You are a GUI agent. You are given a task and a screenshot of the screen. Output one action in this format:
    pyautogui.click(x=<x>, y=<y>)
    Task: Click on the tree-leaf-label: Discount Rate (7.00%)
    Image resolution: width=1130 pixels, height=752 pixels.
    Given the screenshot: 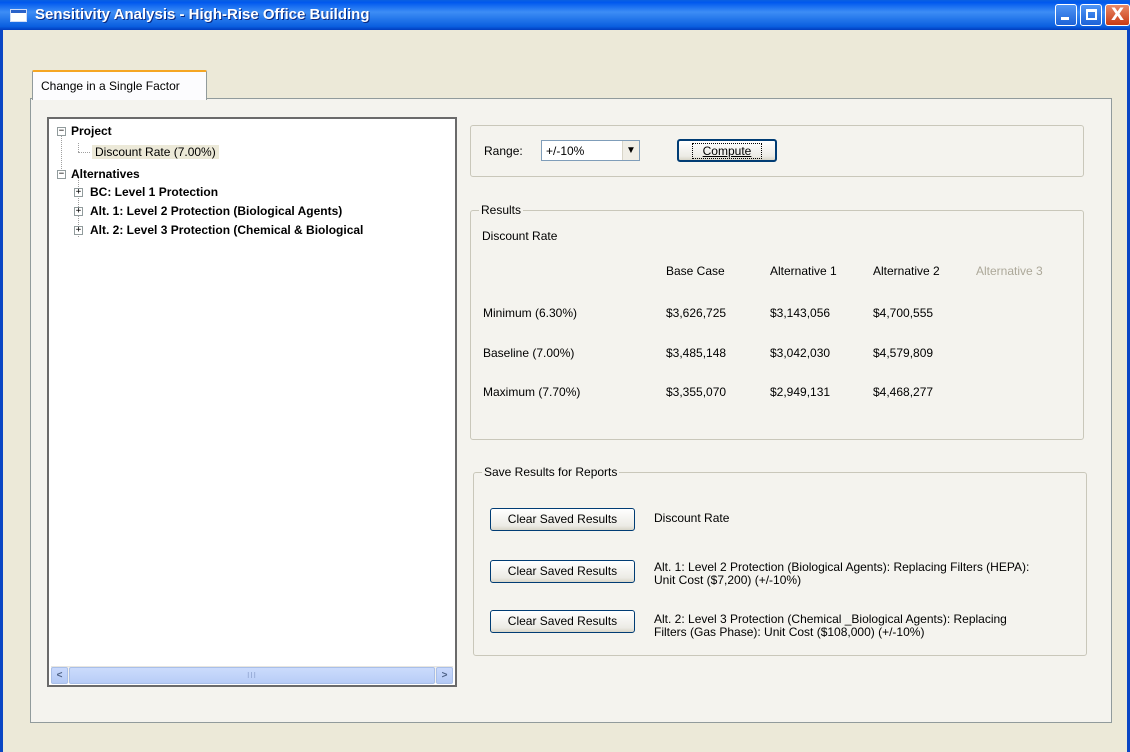 What is the action you would take?
    pyautogui.click(x=155, y=152)
    